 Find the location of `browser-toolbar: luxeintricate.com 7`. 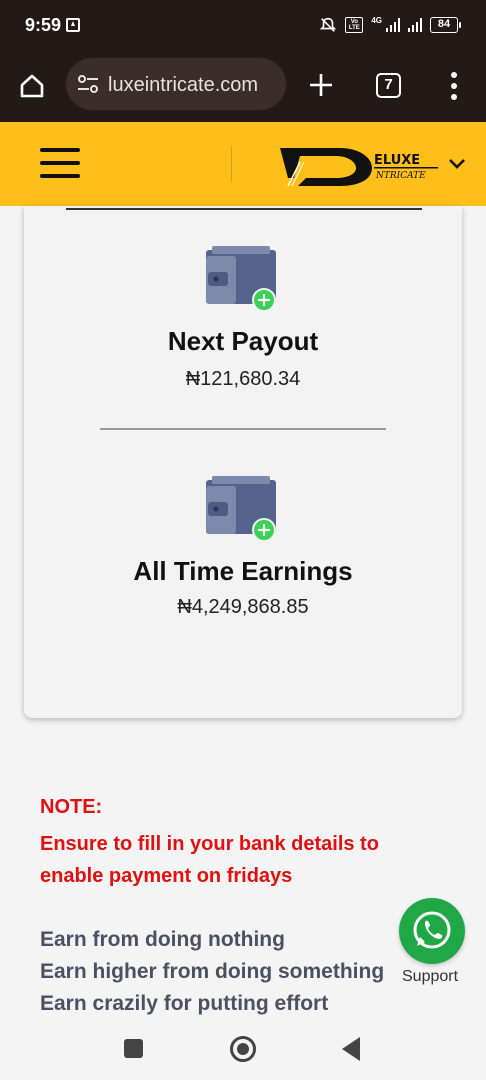

browser-toolbar: luxeintricate.com 7 is located at coordinates (243, 87).